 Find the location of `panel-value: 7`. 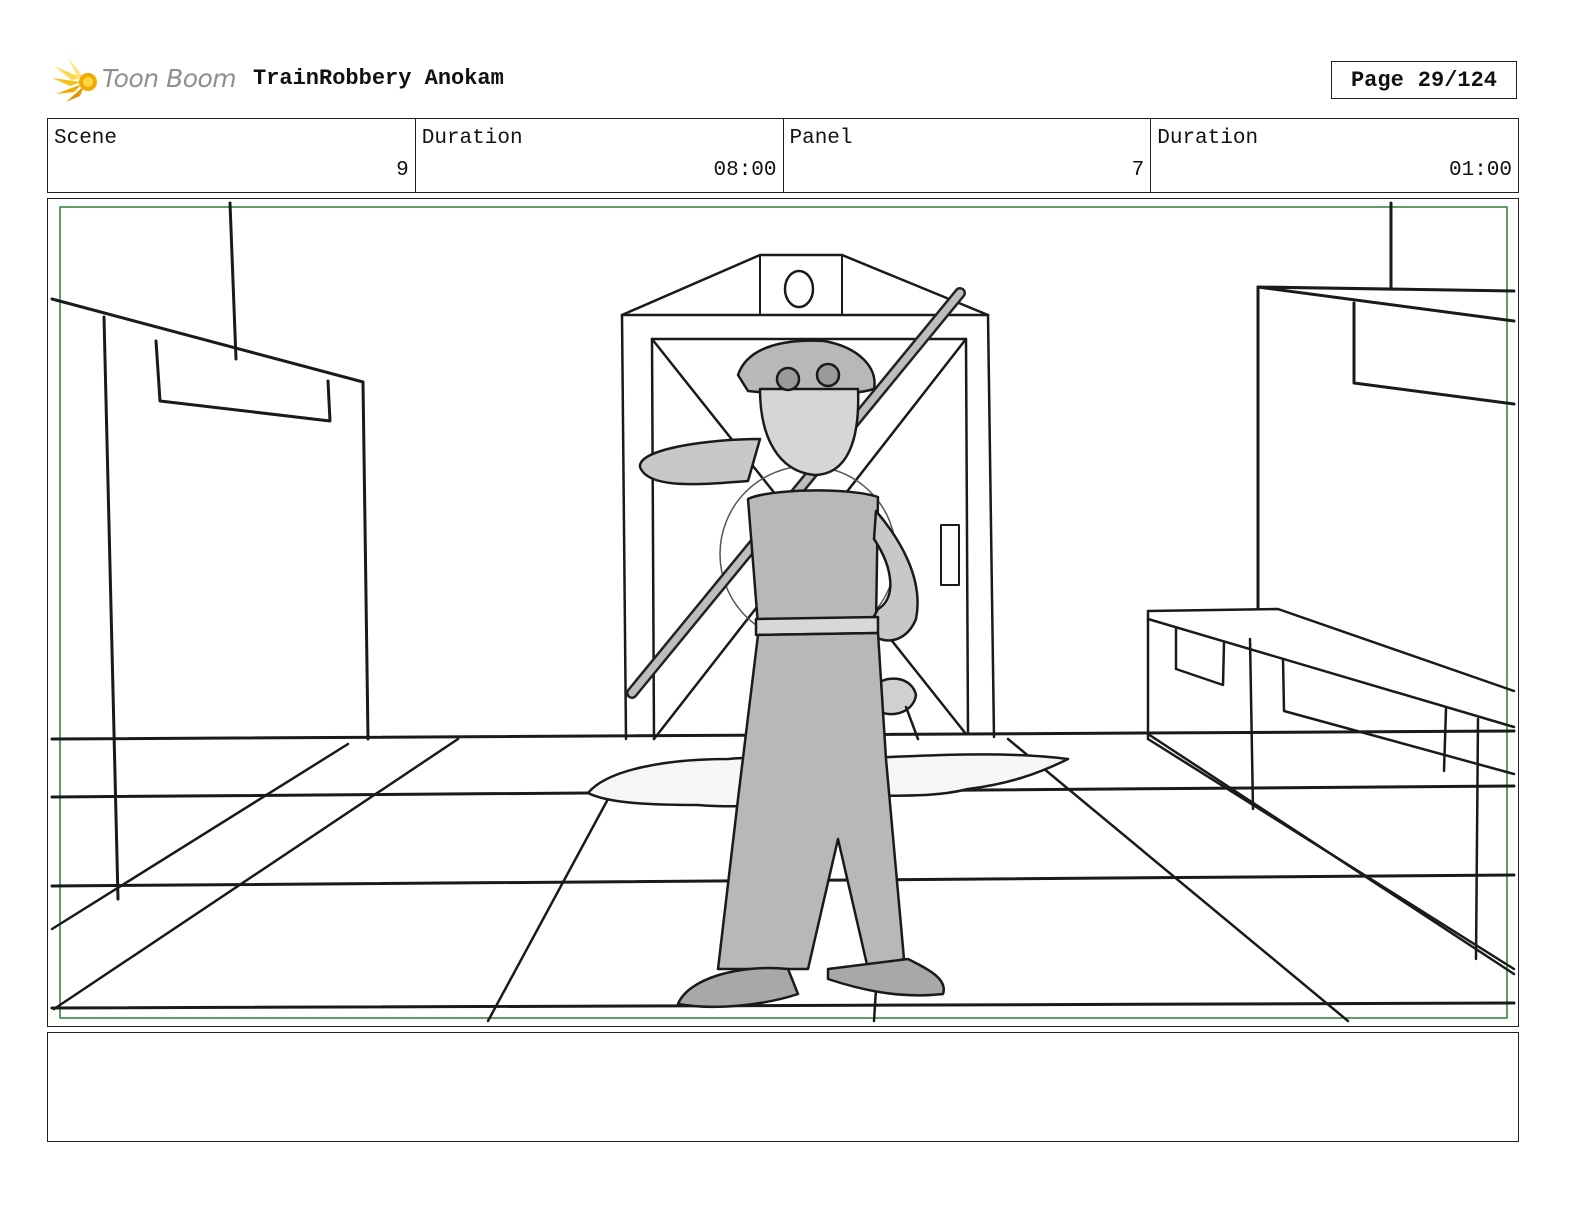

panel-value: 7 is located at coordinates (1138, 170).